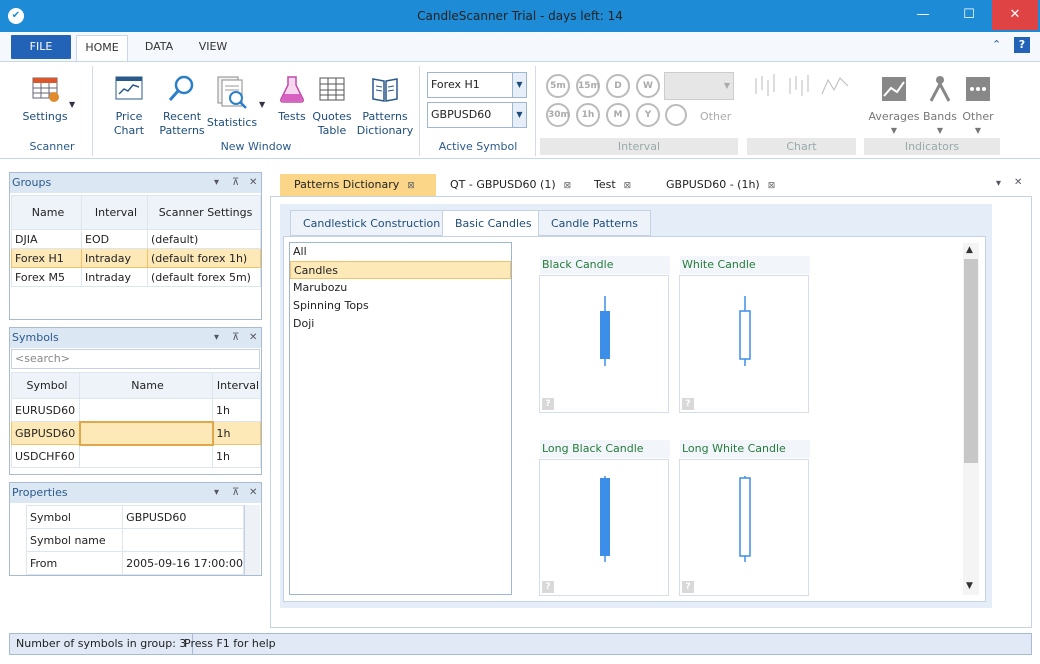  I want to click on statistics-dropdown-icon: ▼, so click(262, 104).